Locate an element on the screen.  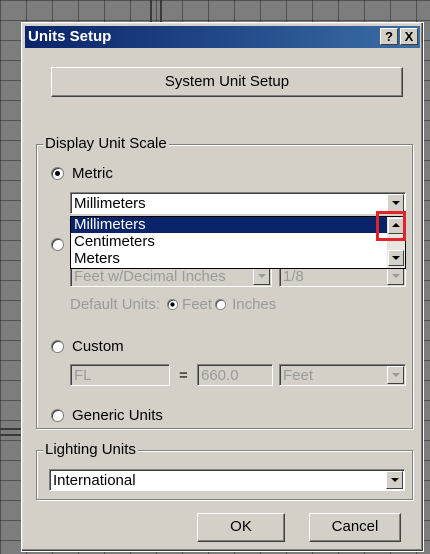
metric-unit-value: Millimeters is located at coordinates (110, 203).